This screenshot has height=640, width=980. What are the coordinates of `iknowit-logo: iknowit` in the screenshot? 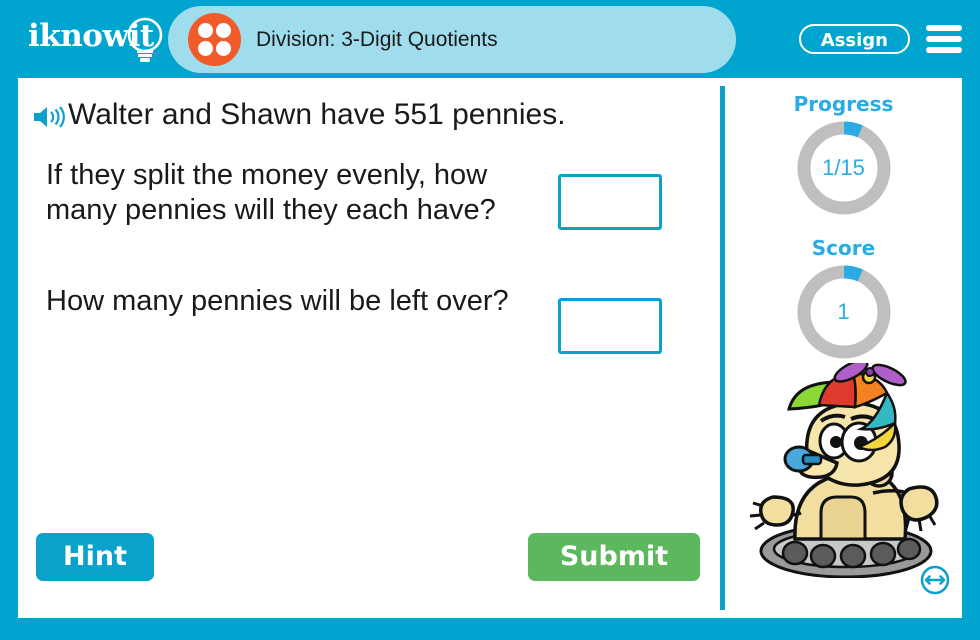 It's located at (103, 40).